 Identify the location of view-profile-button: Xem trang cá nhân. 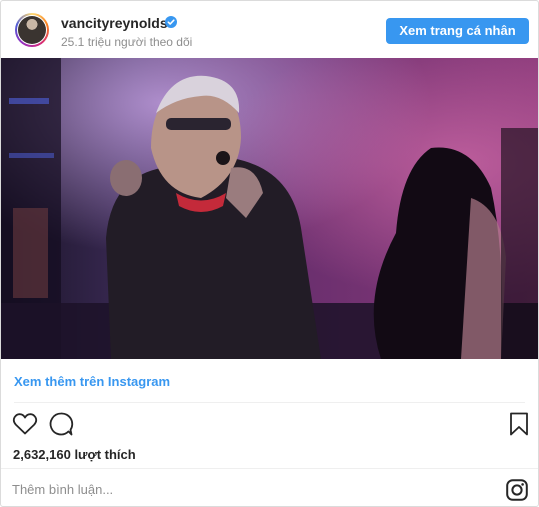
(457, 31).